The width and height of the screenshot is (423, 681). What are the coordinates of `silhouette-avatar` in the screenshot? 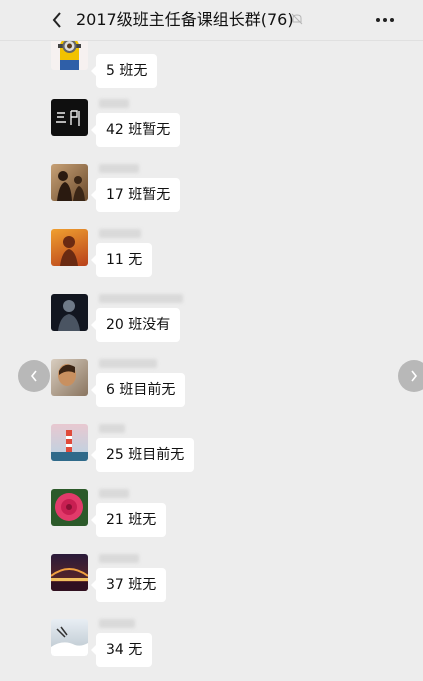 It's located at (69, 182).